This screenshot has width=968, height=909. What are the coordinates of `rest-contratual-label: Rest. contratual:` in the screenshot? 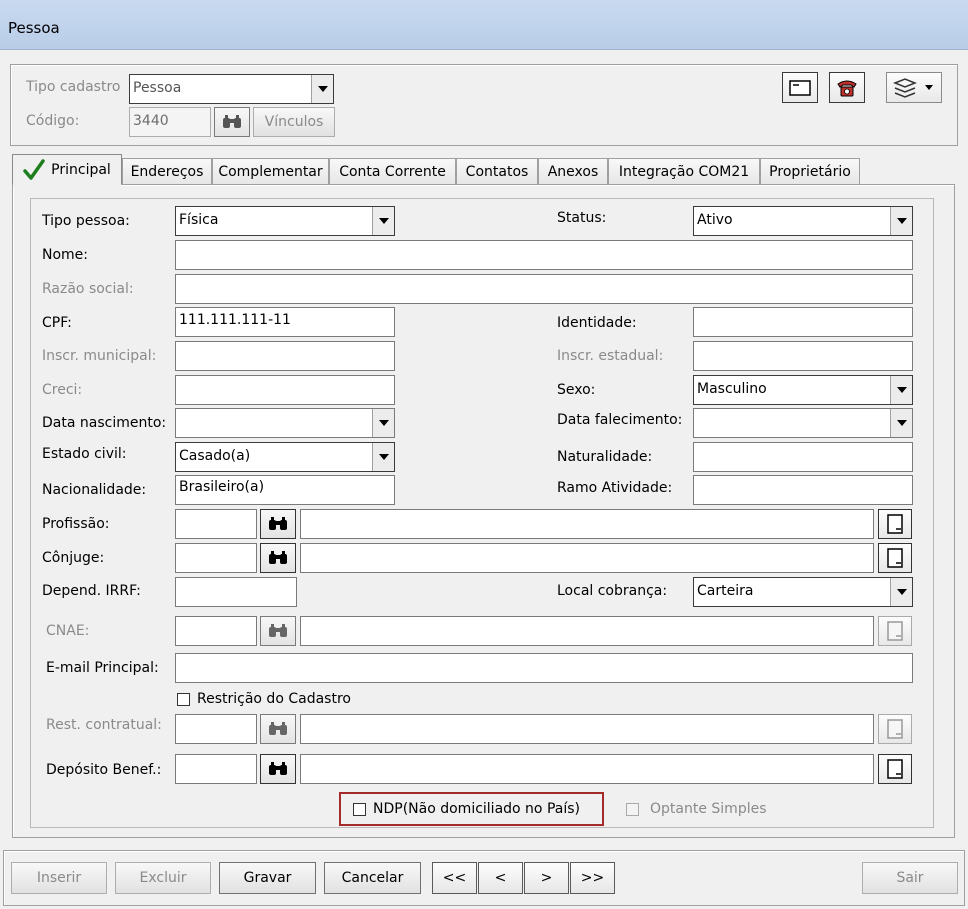 It's located at (104, 725).